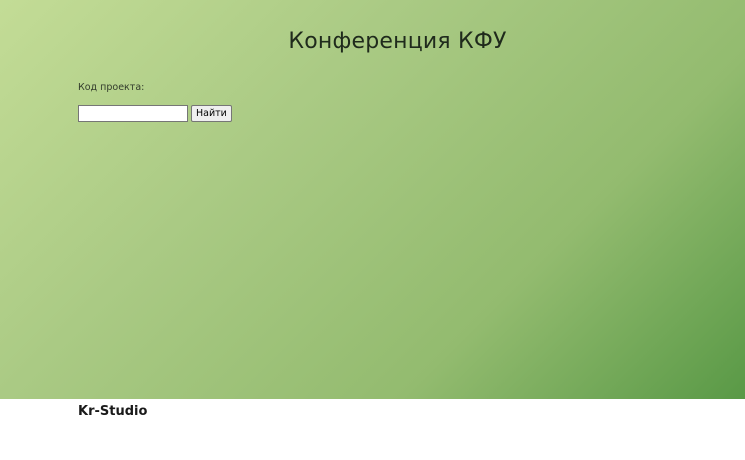 This screenshot has height=460, width=745. I want to click on project-code-input, so click(133, 113).